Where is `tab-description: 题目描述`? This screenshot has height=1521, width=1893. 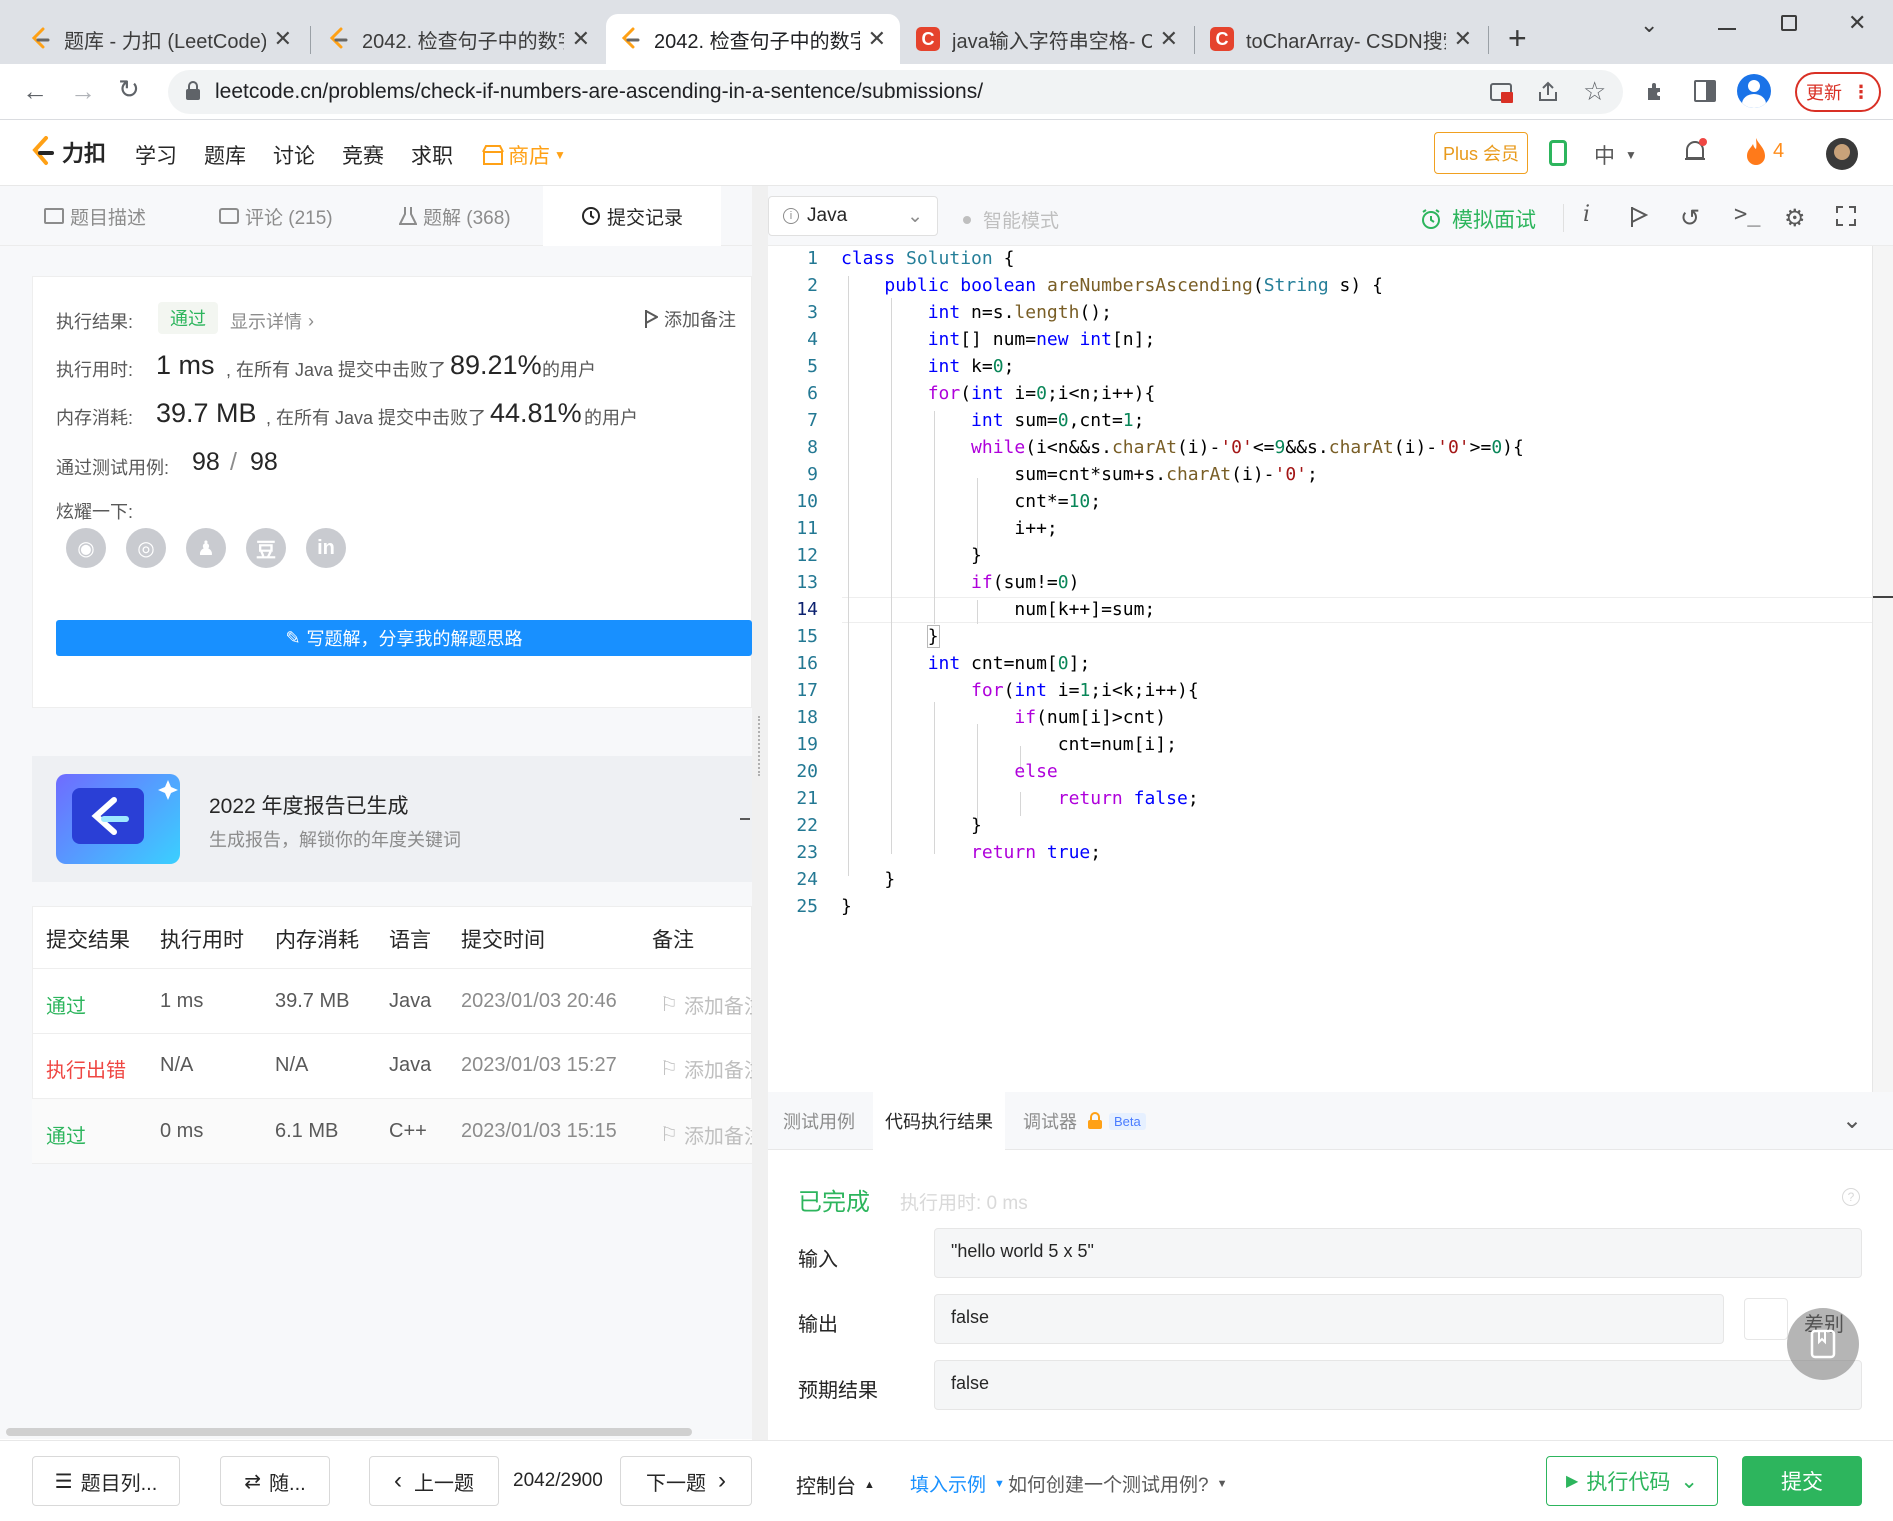
tab-description: 题目描述 is located at coordinates (95, 216).